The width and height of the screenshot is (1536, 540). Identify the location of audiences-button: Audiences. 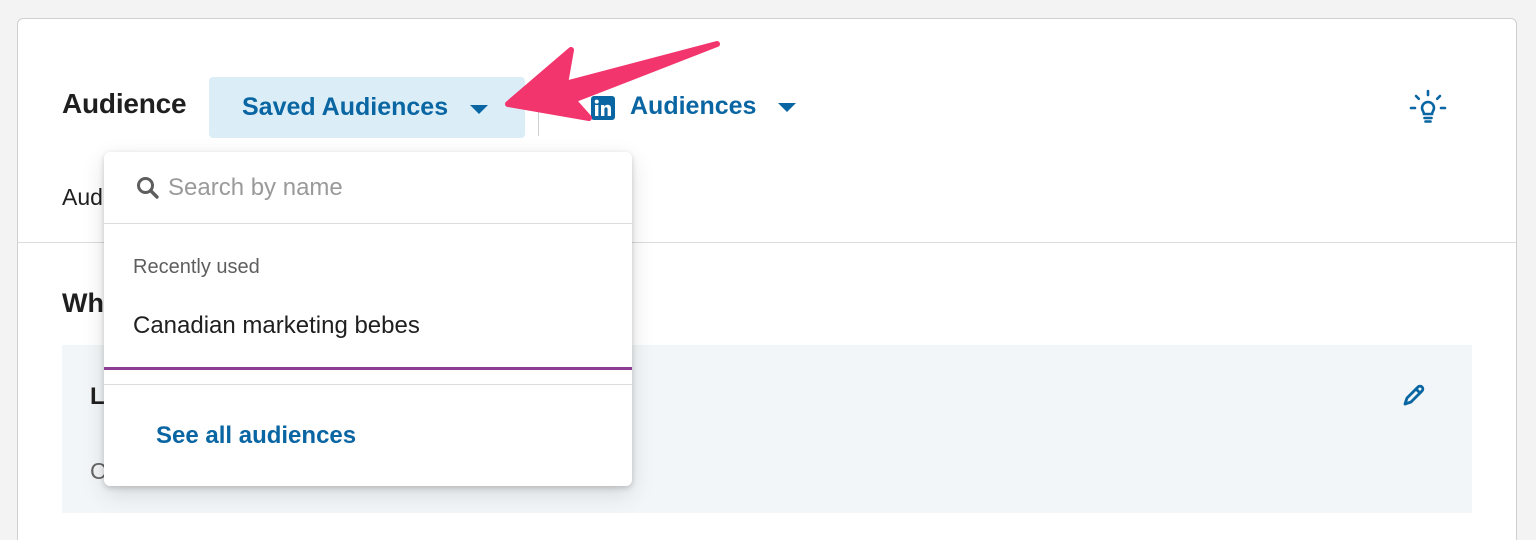
(713, 106).